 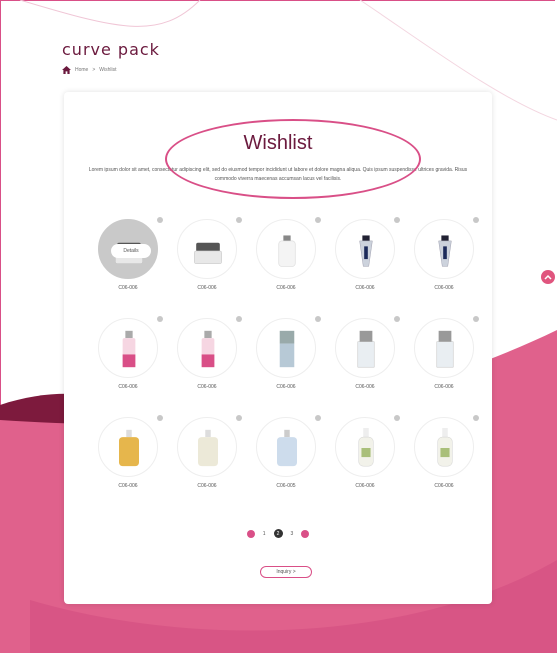 What do you see at coordinates (305, 533) in the screenshot?
I see `next-page-button` at bounding box center [305, 533].